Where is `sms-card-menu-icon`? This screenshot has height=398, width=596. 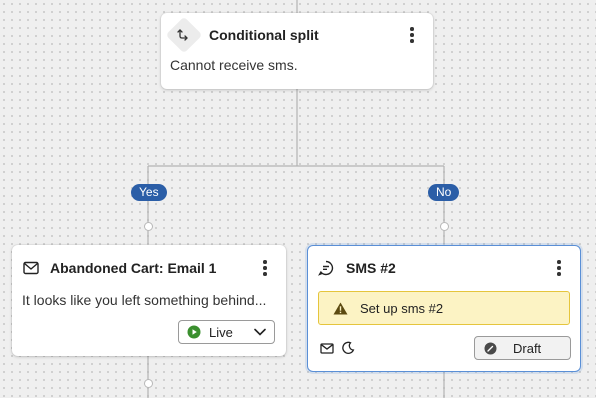 sms-card-menu-icon is located at coordinates (559, 268).